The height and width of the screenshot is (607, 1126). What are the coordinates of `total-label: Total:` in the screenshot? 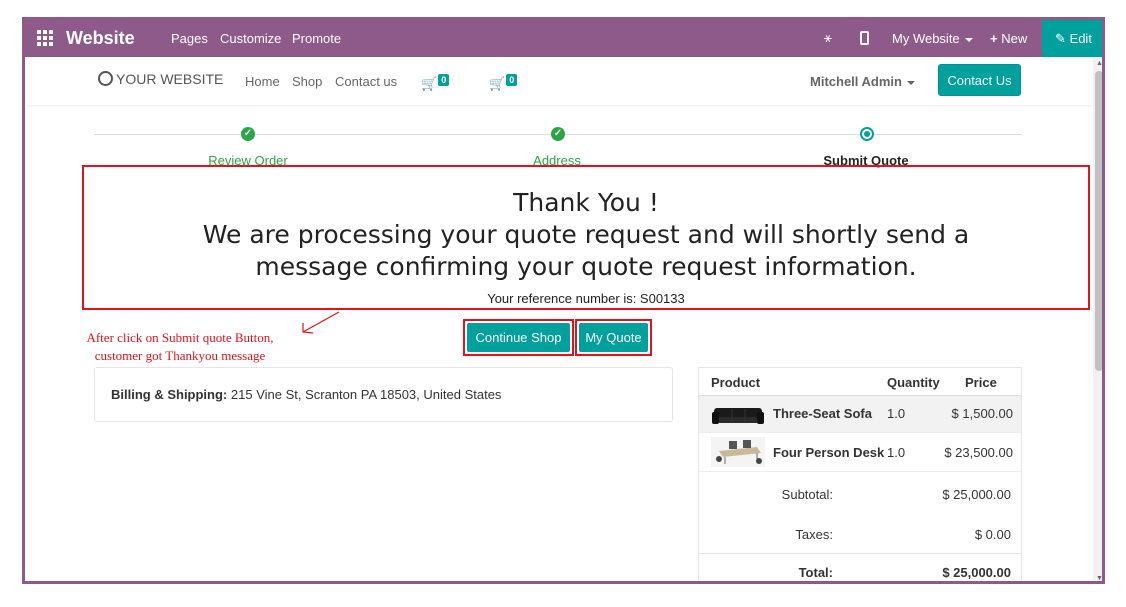 It's located at (815, 572).